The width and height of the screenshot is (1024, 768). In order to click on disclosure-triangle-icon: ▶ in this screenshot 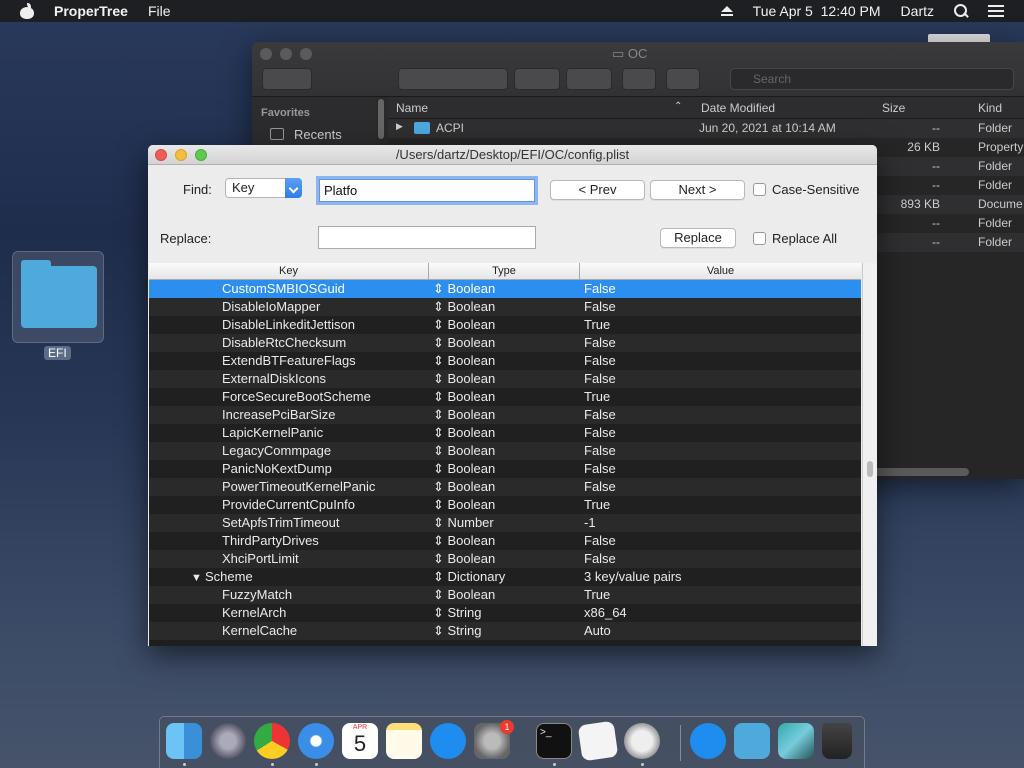, I will do `click(399, 126)`.